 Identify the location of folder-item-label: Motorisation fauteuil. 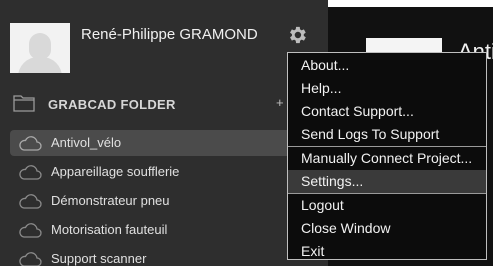
(109, 229).